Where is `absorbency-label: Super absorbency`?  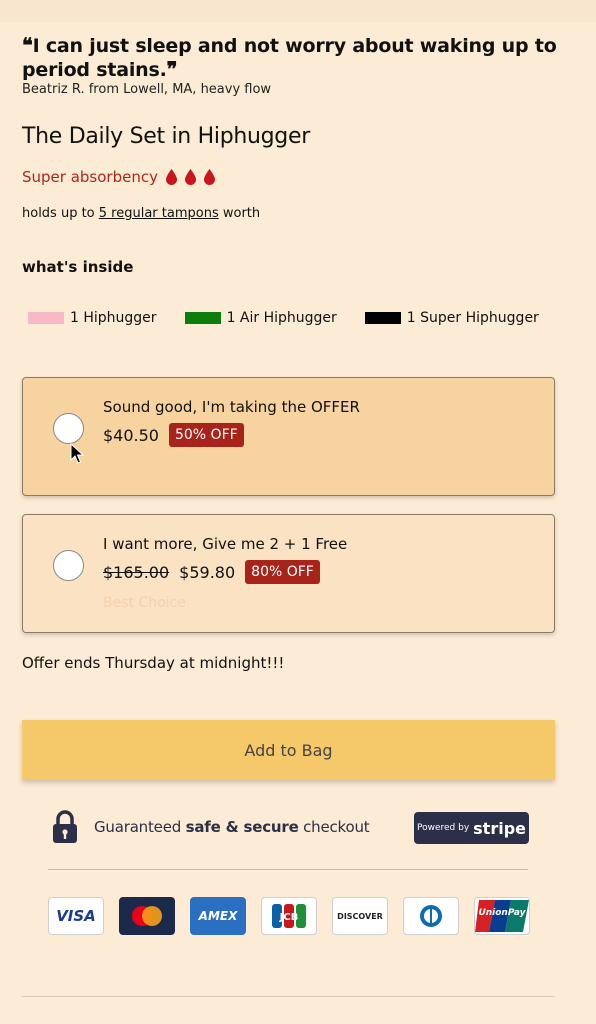
absorbency-label: Super absorbency is located at coordinates (90, 177).